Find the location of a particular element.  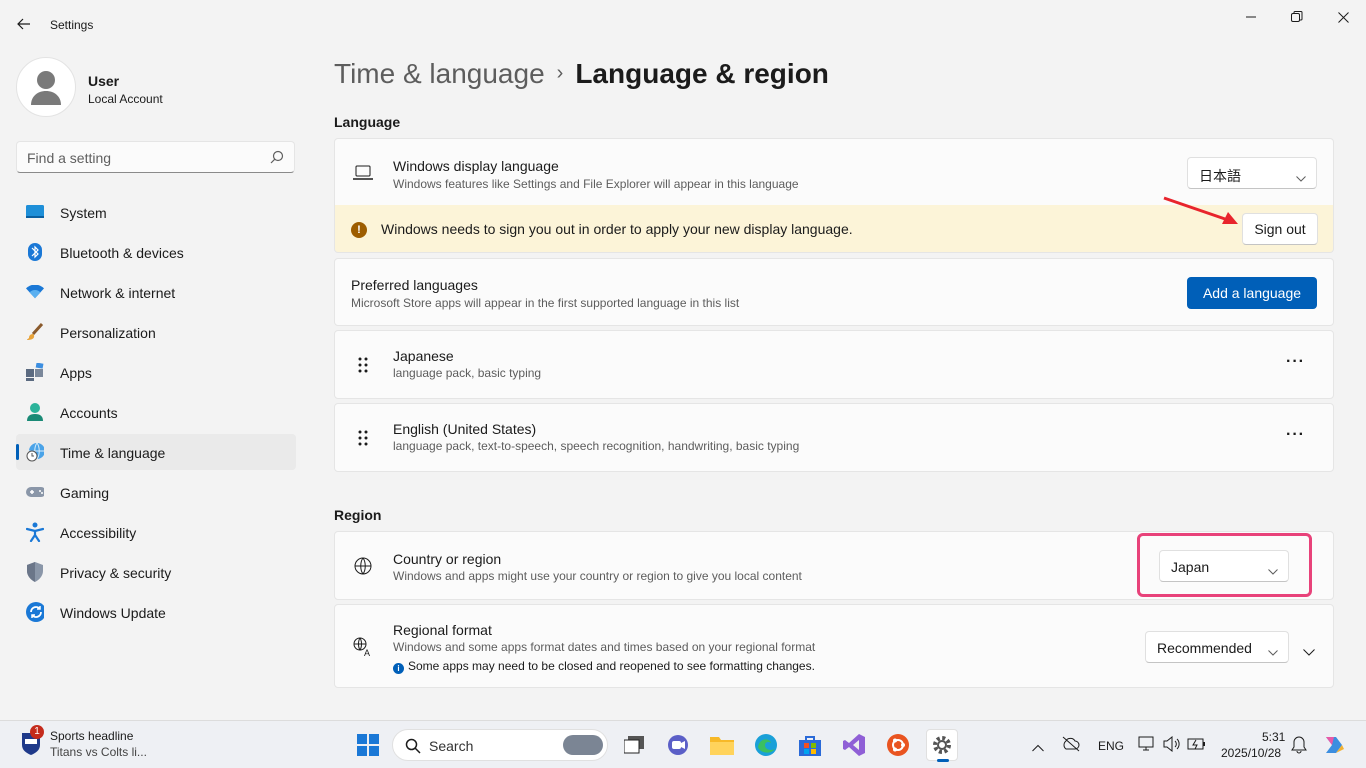

minimize-button is located at coordinates (1251, 17).